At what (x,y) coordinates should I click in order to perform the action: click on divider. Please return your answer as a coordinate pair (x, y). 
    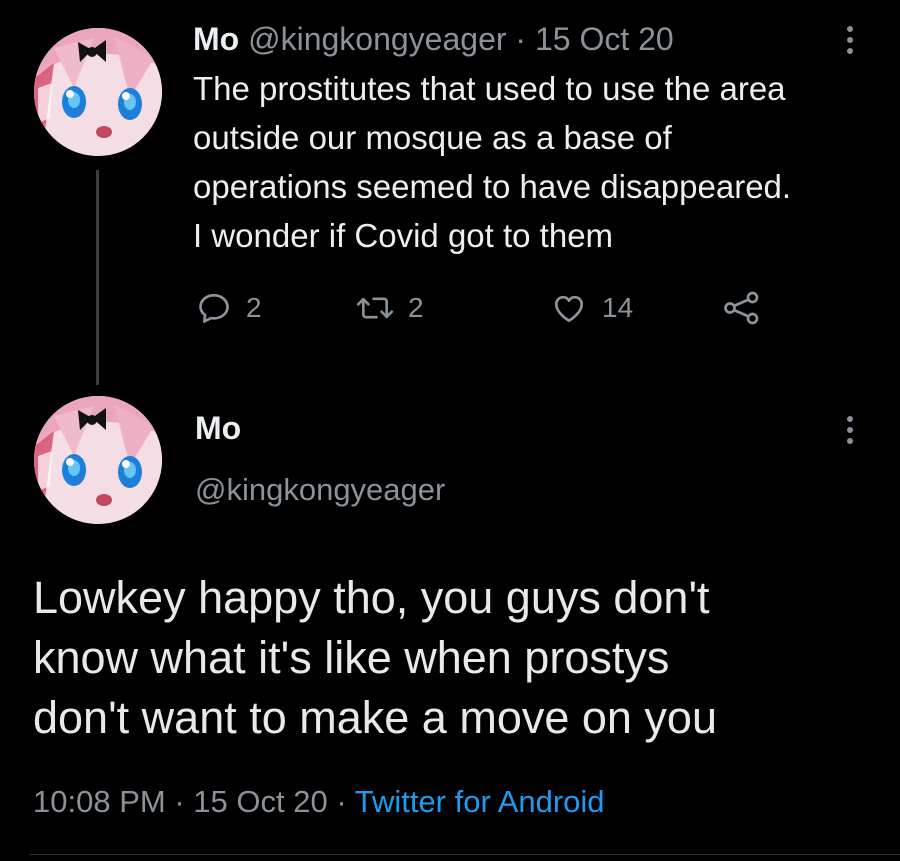
    Looking at the image, I should click on (465, 854).